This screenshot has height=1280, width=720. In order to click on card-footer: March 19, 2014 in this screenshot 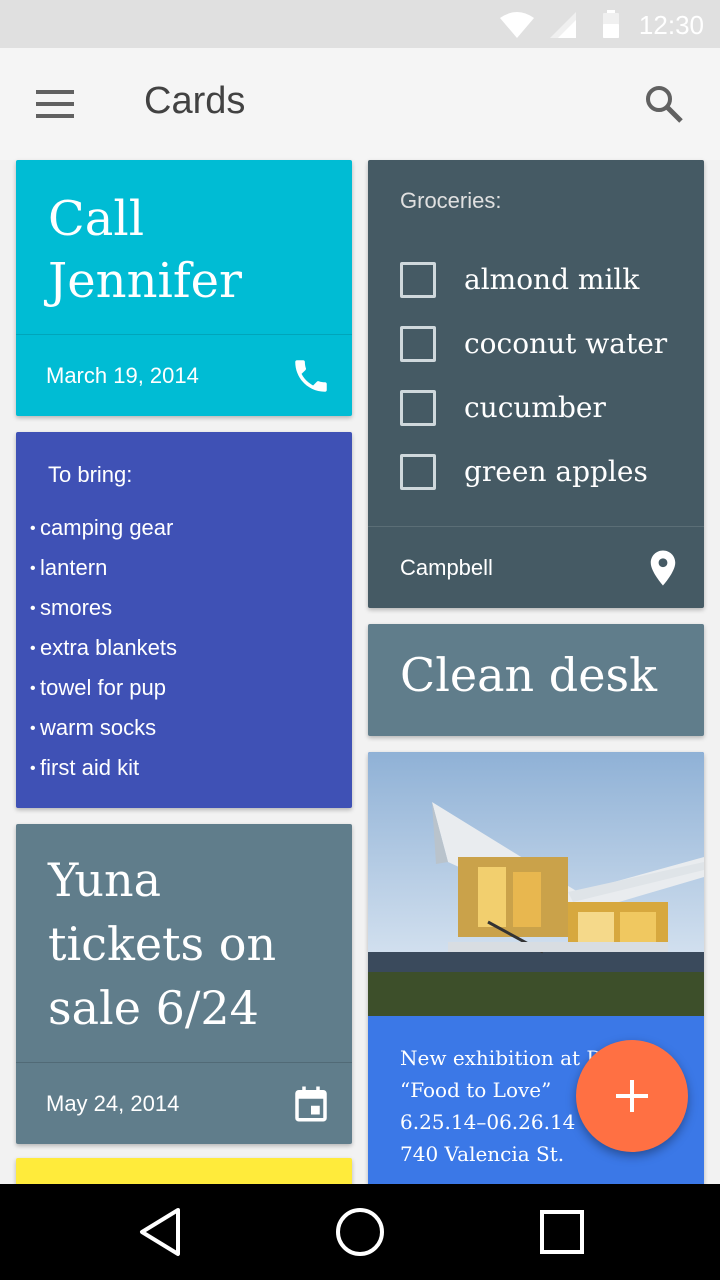, I will do `click(184, 375)`.